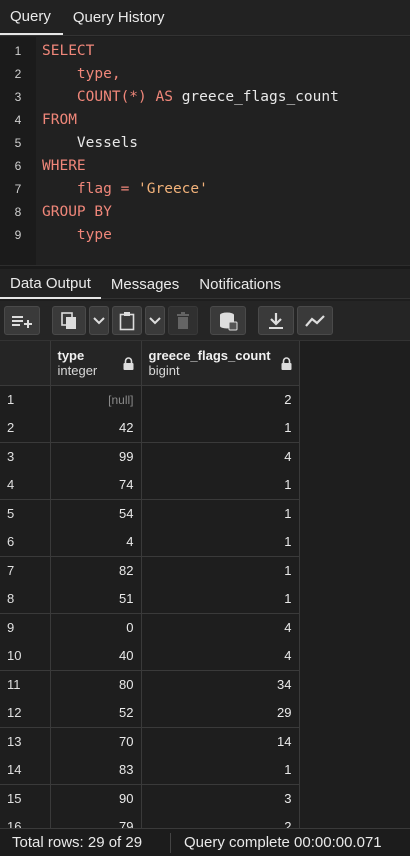 The image size is (410, 856). I want to click on paste-button, so click(127, 320).